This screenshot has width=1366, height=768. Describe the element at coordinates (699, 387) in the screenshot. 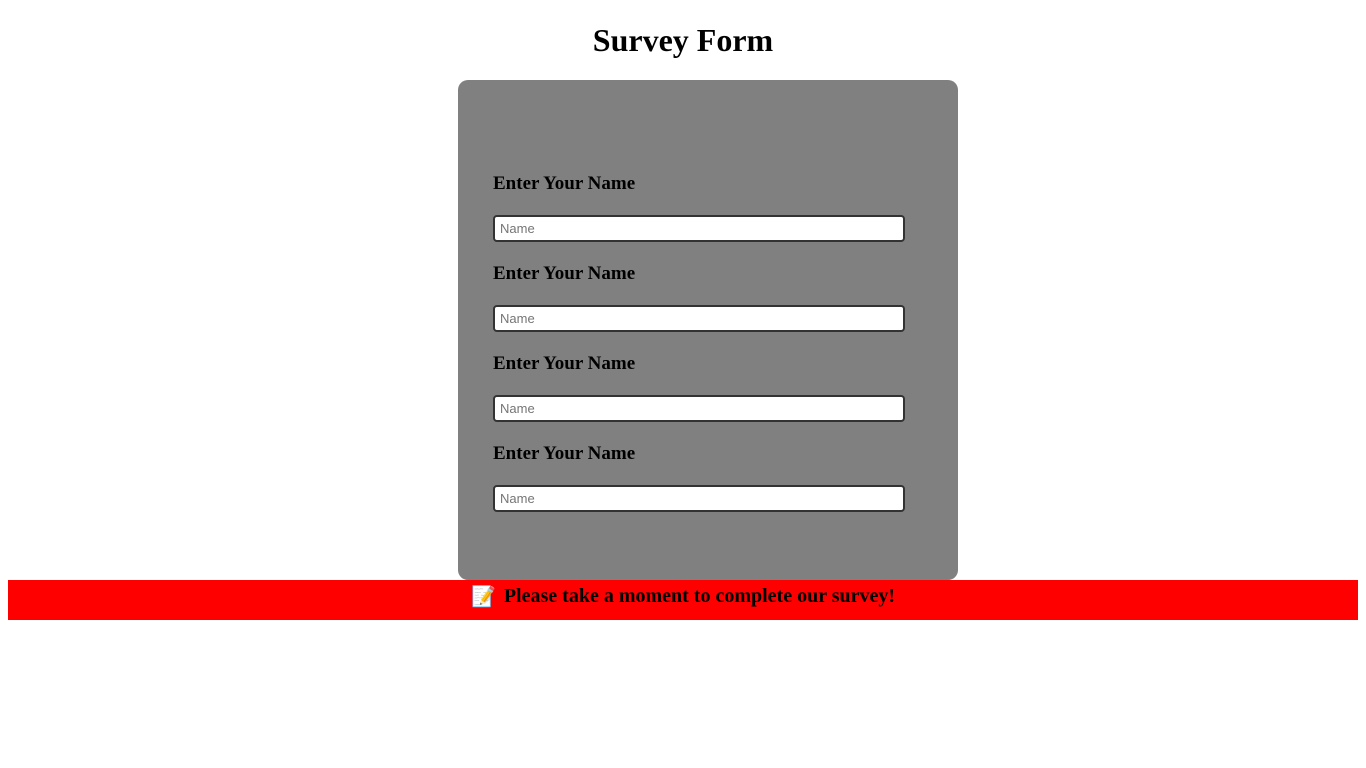

I see `name-field-group-3: Enter Your Name` at that location.